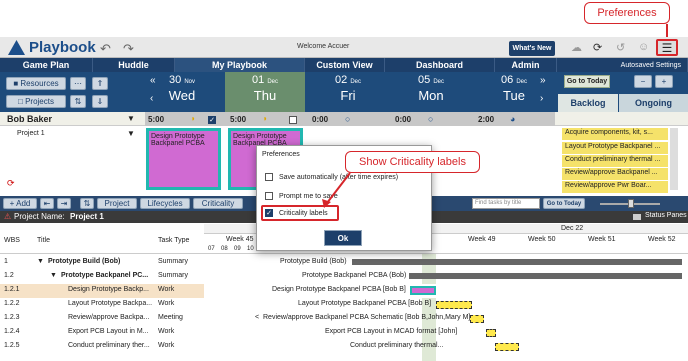  I want to click on column-header: WBS, so click(12, 240).